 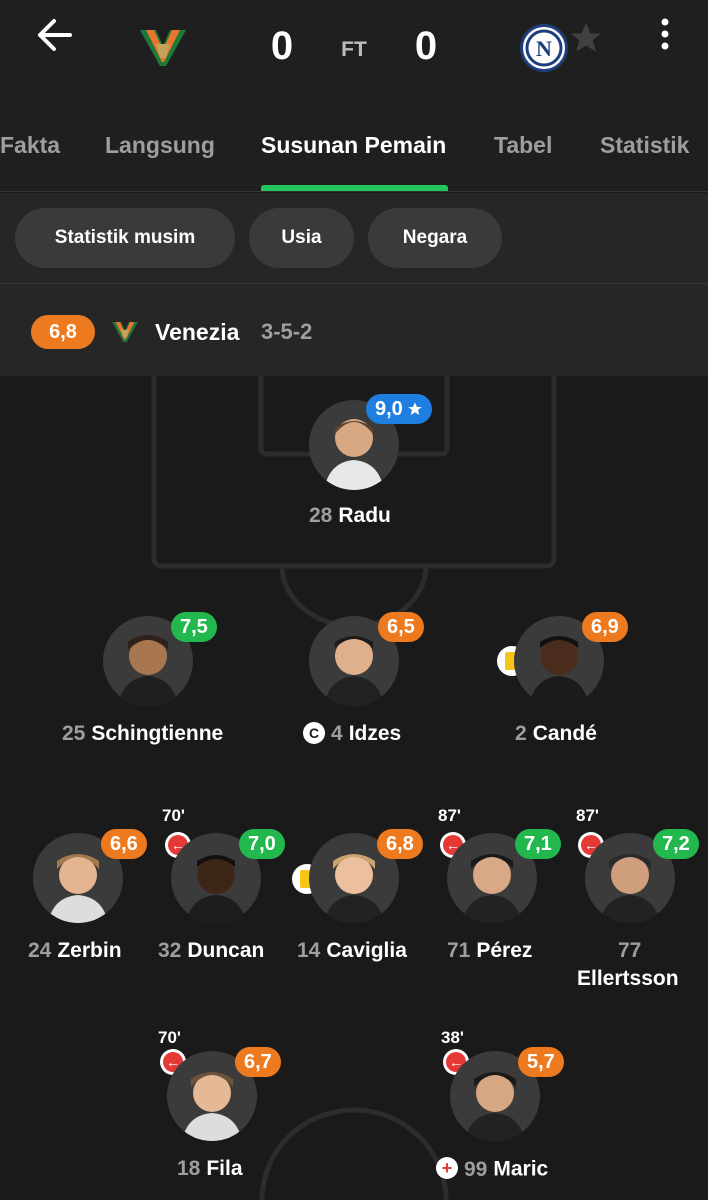 I want to click on sub-minute-duncan: 70', so click(x=173, y=815).